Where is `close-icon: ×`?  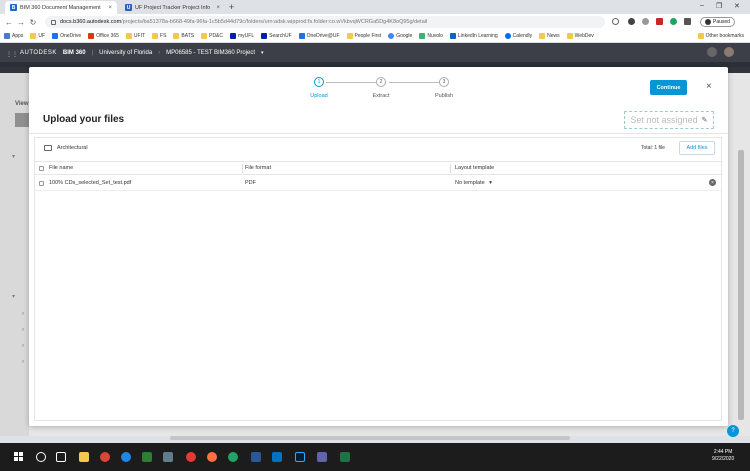 close-icon: × is located at coordinates (709, 86).